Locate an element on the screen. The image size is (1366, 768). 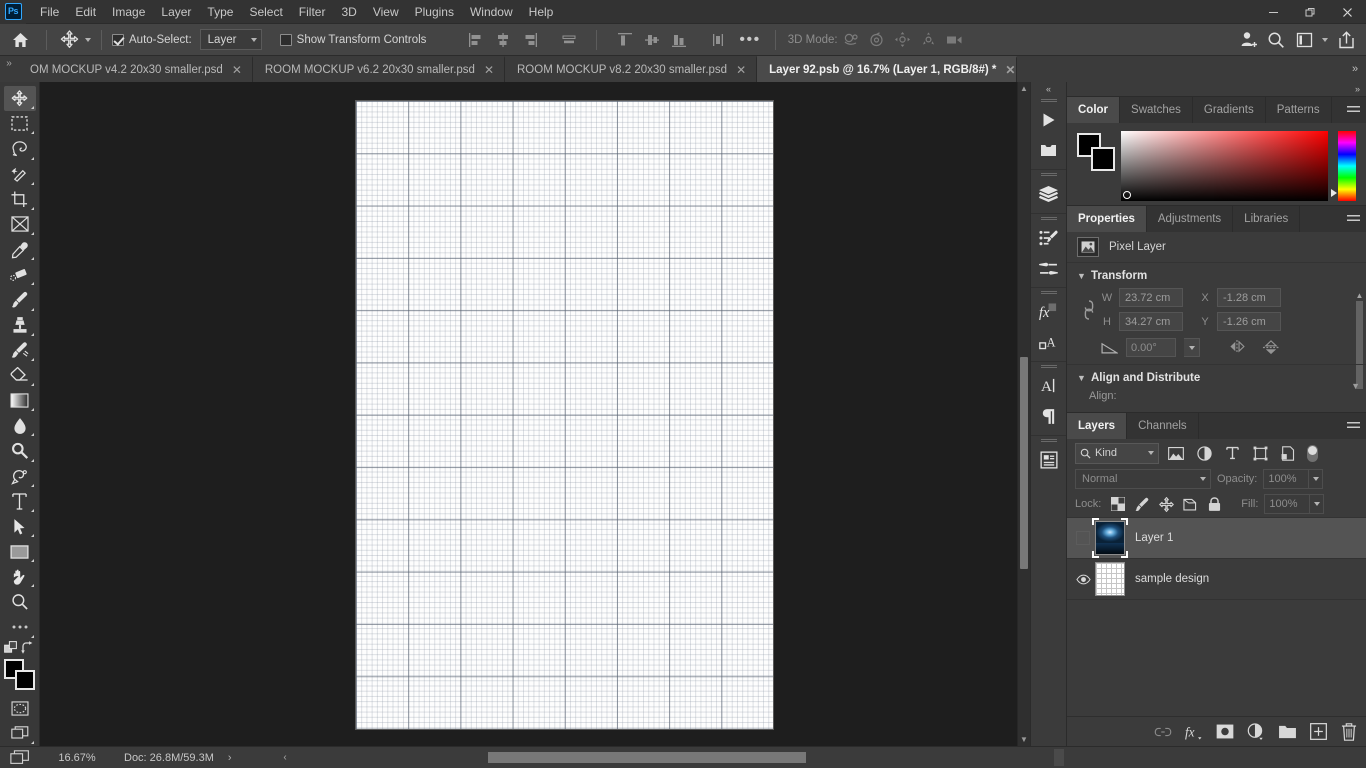
menu-select: Select is located at coordinates (265, 12).